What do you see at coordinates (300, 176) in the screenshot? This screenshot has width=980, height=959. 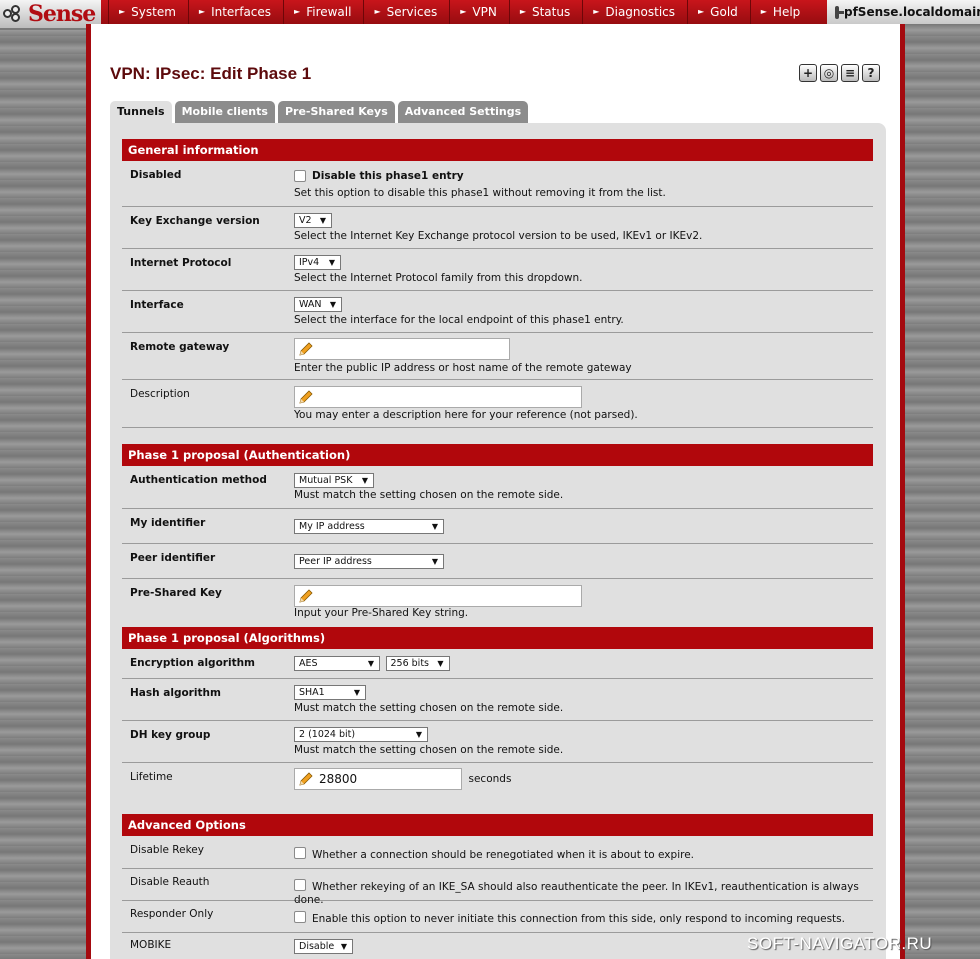 I see `disable-phase1-checkbox` at bounding box center [300, 176].